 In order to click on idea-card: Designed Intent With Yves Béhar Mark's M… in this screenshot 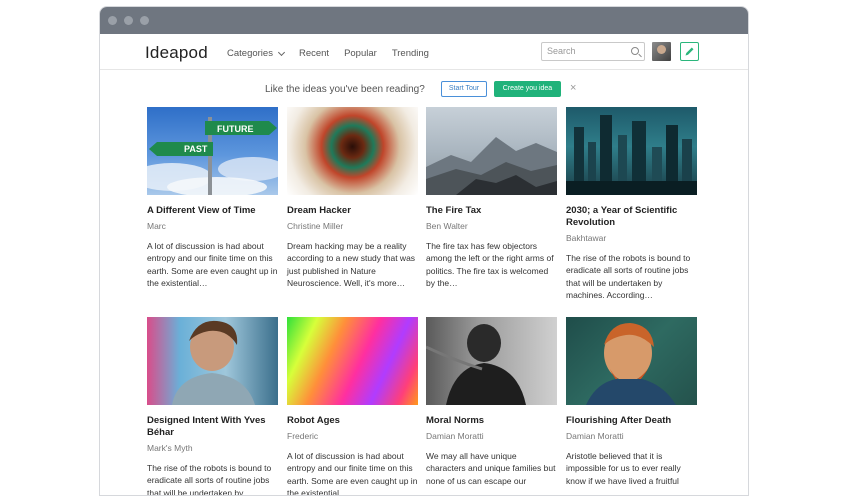, I will do `click(212, 406)`.